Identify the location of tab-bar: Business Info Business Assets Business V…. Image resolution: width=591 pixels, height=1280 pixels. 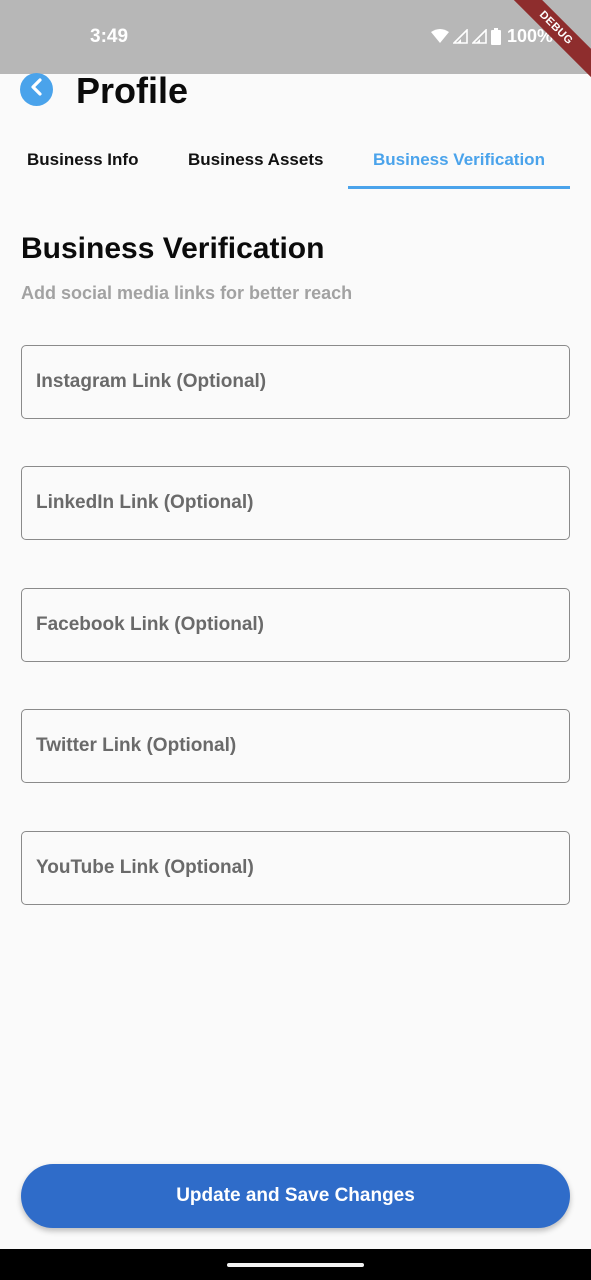
(295, 166).